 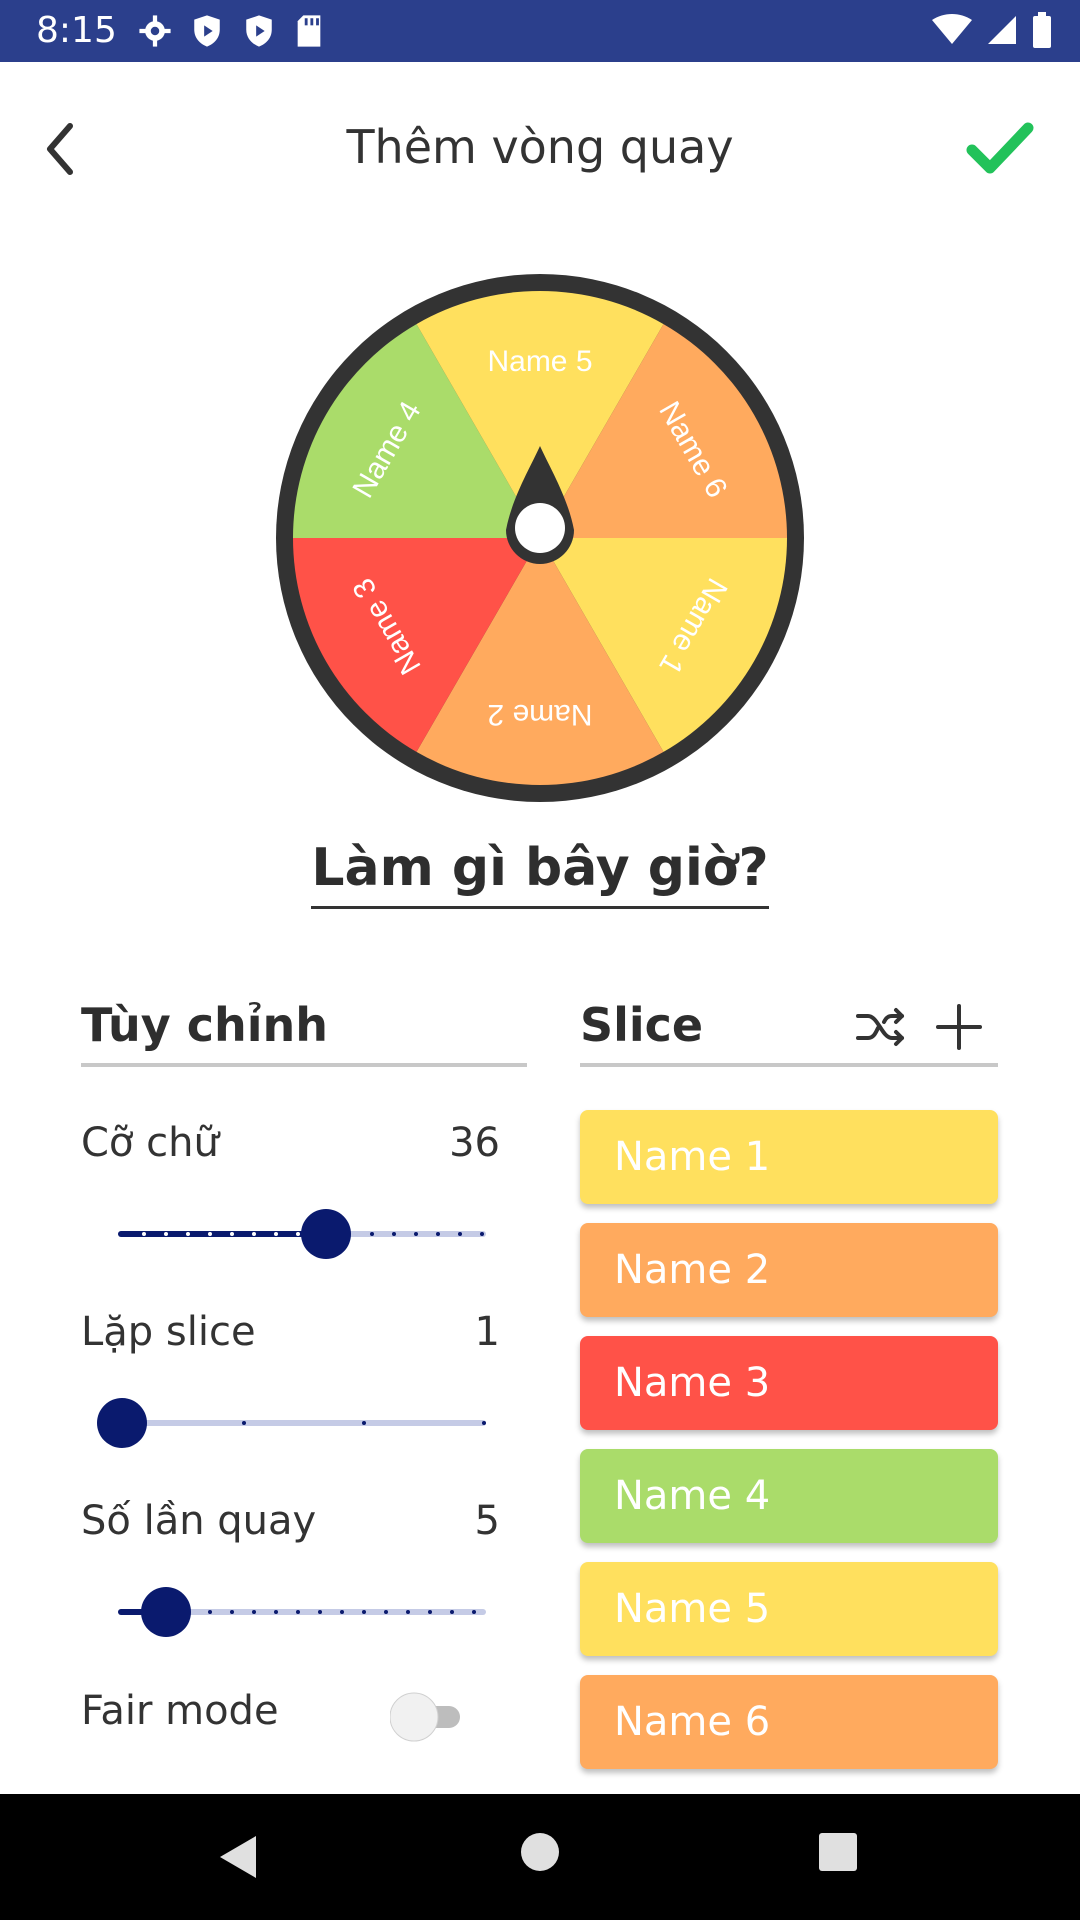 I want to click on shuffle-icon, so click(x=880, y=1027).